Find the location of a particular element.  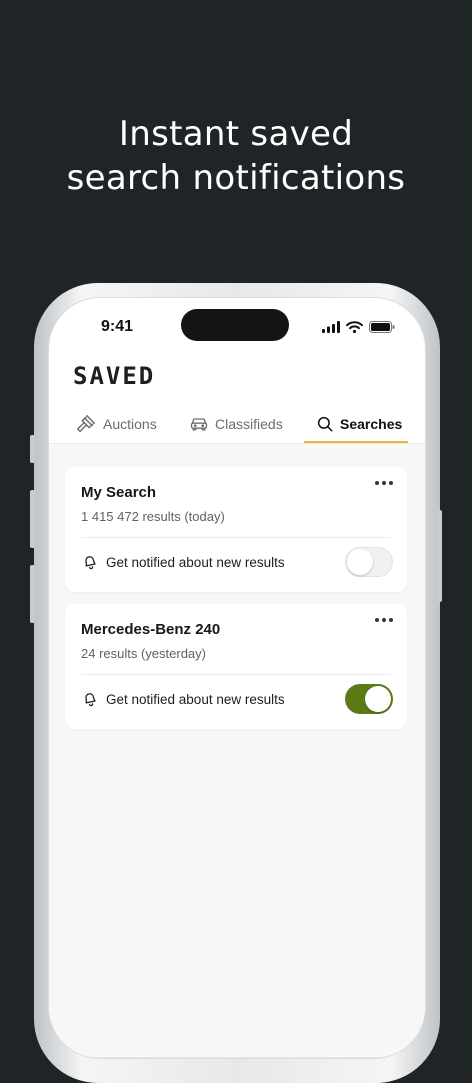

bottom-edge is located at coordinates (237, 1057).